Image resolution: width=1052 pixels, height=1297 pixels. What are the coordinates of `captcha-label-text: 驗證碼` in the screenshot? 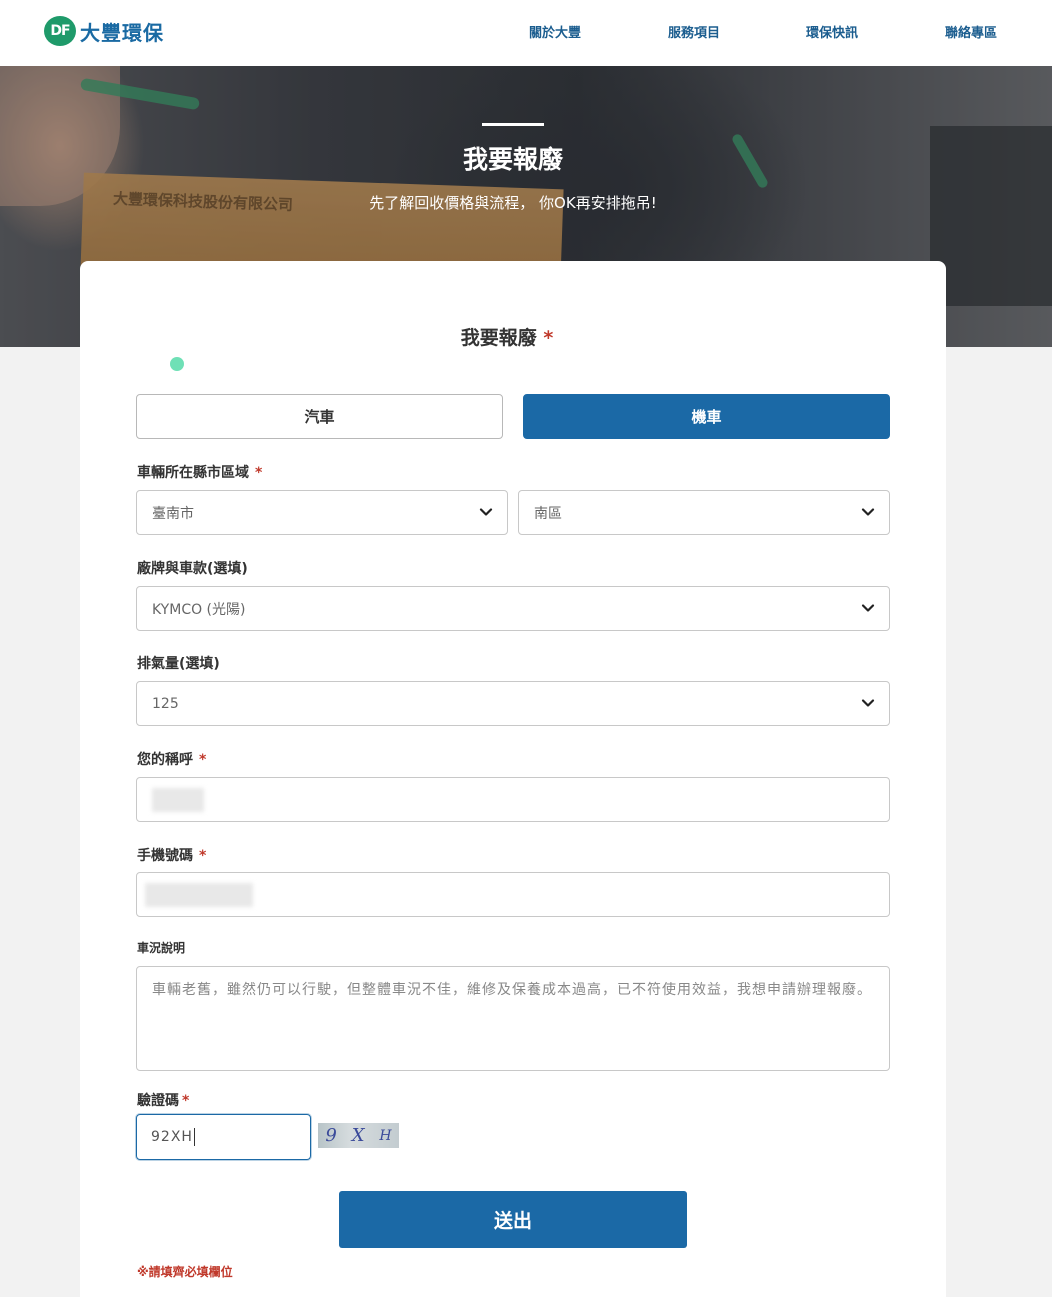 It's located at (158, 1101).